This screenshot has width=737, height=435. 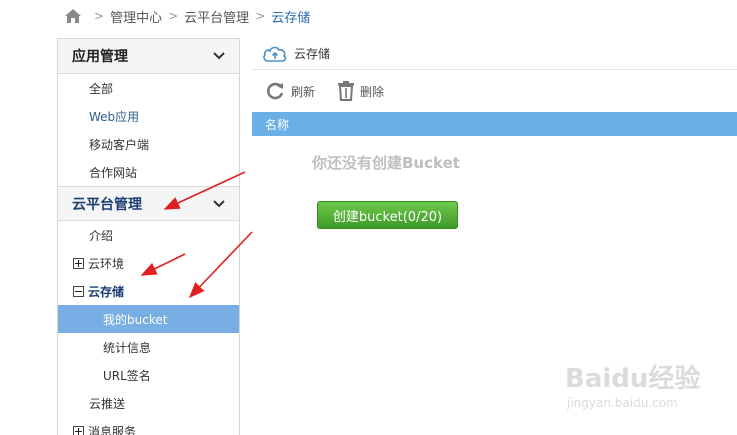 I want to click on sidebar-group-app-management: 应用管理, so click(x=148, y=56).